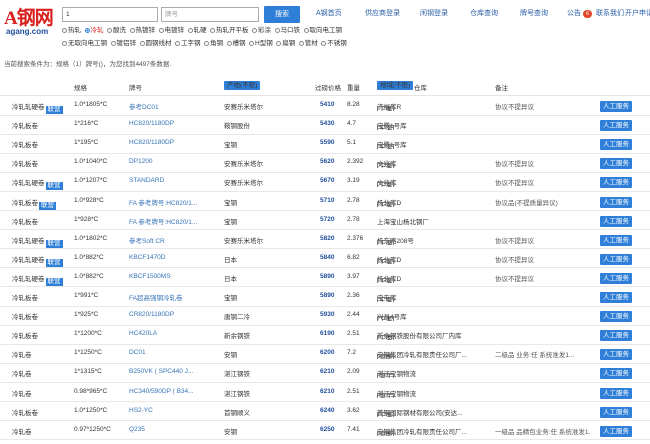  I want to click on category-radio: 工字钢, so click(188, 42).